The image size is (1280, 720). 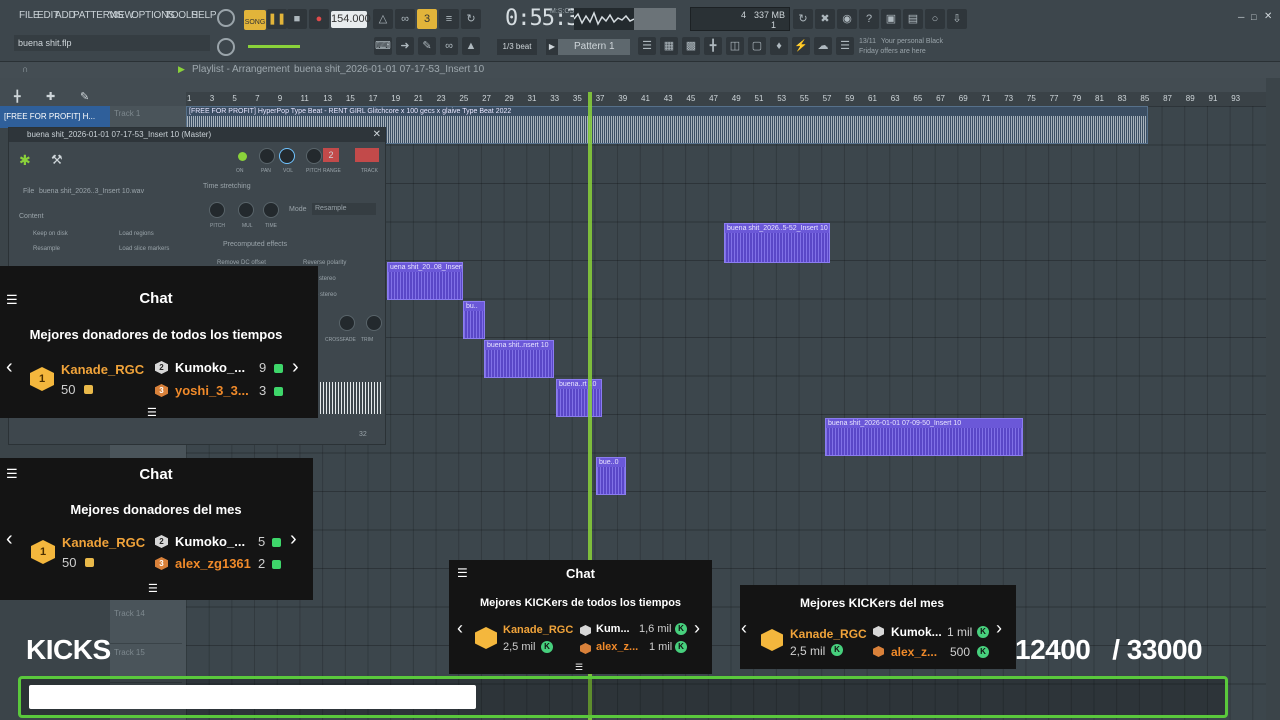 I want to click on cloud-icon: ☁, so click(x=823, y=46).